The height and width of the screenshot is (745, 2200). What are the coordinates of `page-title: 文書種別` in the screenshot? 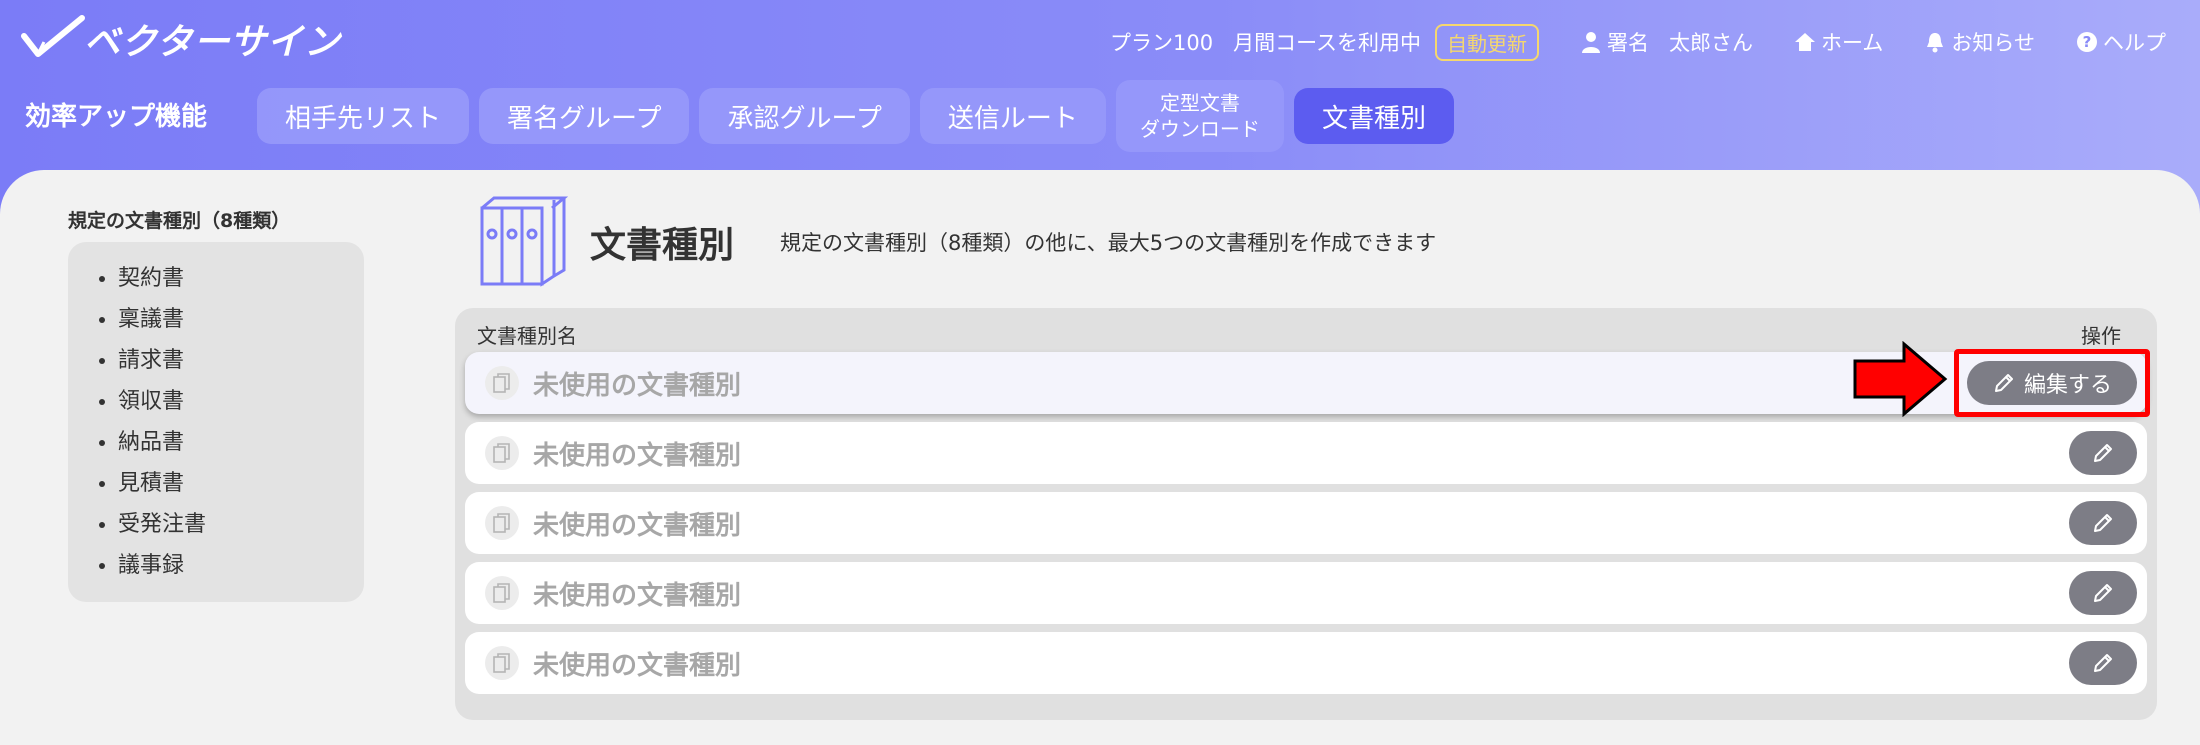 It's located at (662, 245).